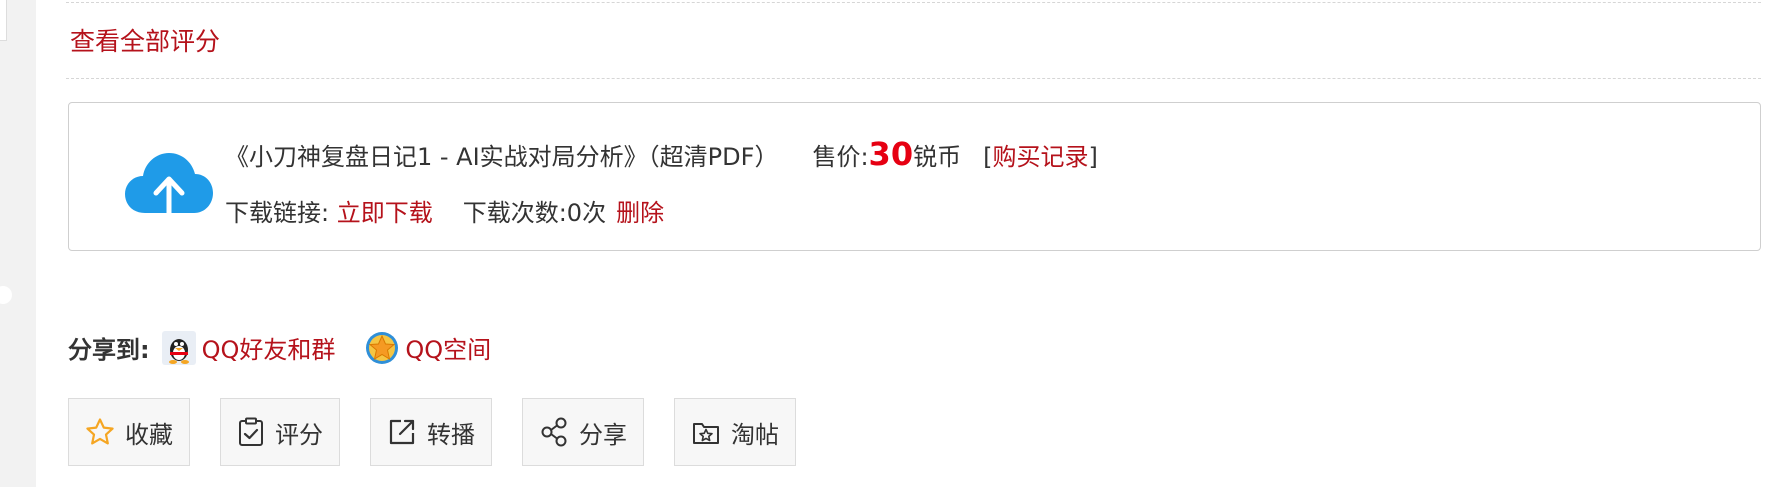 The width and height of the screenshot is (1781, 487). Describe the element at coordinates (1093, 157) in the screenshot. I see `purchase-bracket-close: ]` at that location.